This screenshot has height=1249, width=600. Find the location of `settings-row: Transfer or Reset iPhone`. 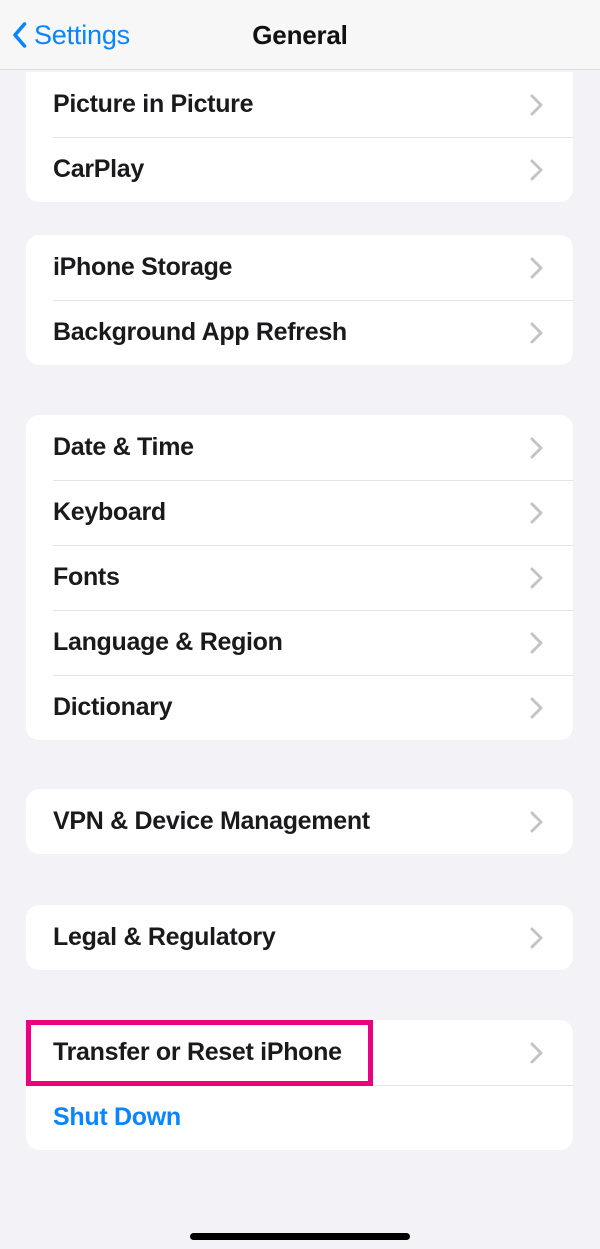

settings-row: Transfer or Reset iPhone is located at coordinates (299, 1052).